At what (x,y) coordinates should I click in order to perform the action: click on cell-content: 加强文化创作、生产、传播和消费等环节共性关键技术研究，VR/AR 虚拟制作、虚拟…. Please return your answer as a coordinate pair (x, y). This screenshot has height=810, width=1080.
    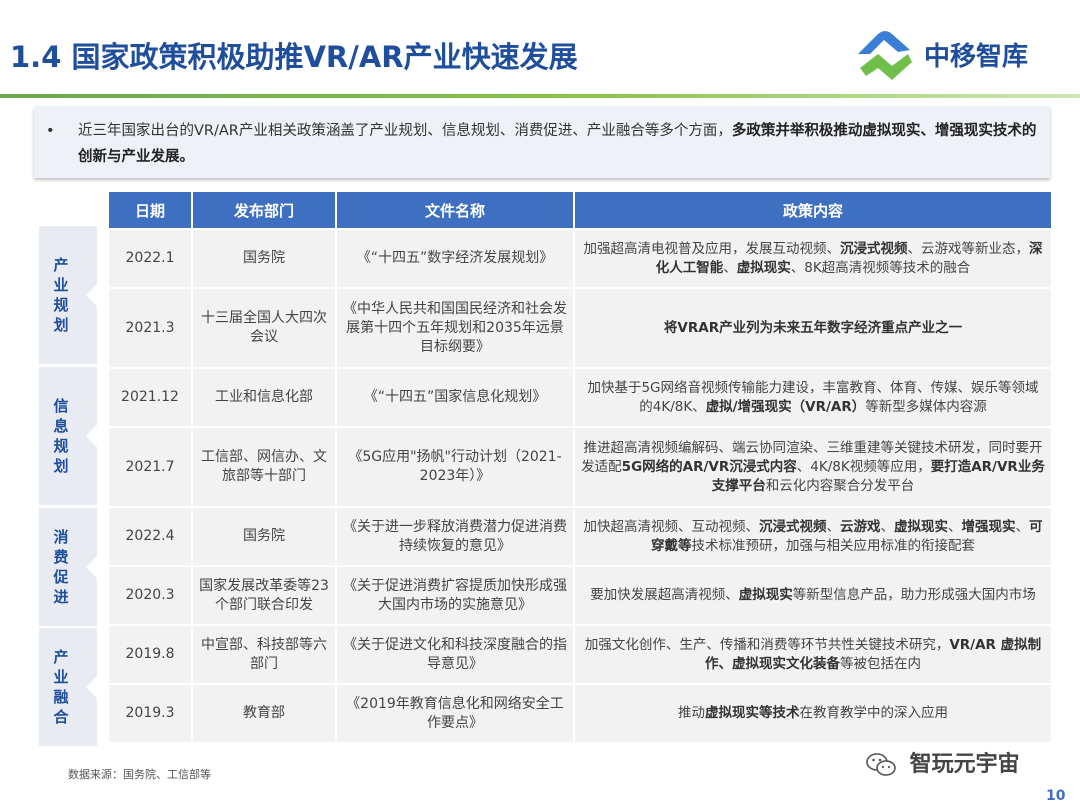
    Looking at the image, I should click on (813, 654).